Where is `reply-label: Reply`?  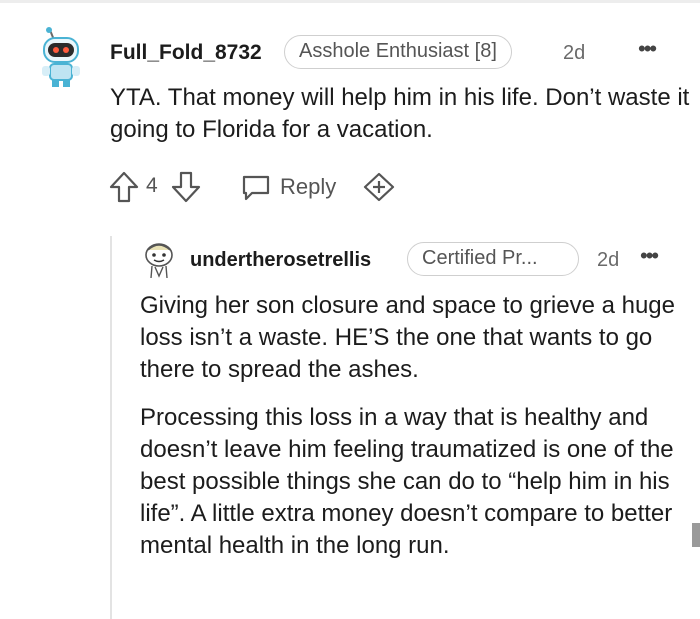
reply-label: Reply is located at coordinates (308, 186).